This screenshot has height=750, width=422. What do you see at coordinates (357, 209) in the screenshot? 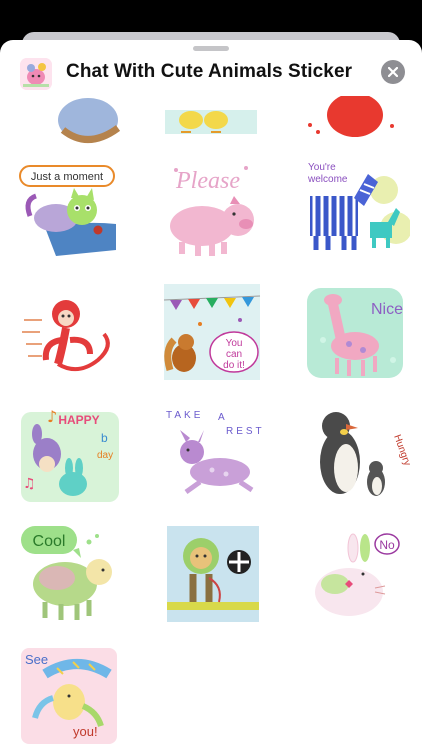
I see `sticker-zebra-welcome: You're welcome` at bounding box center [357, 209].